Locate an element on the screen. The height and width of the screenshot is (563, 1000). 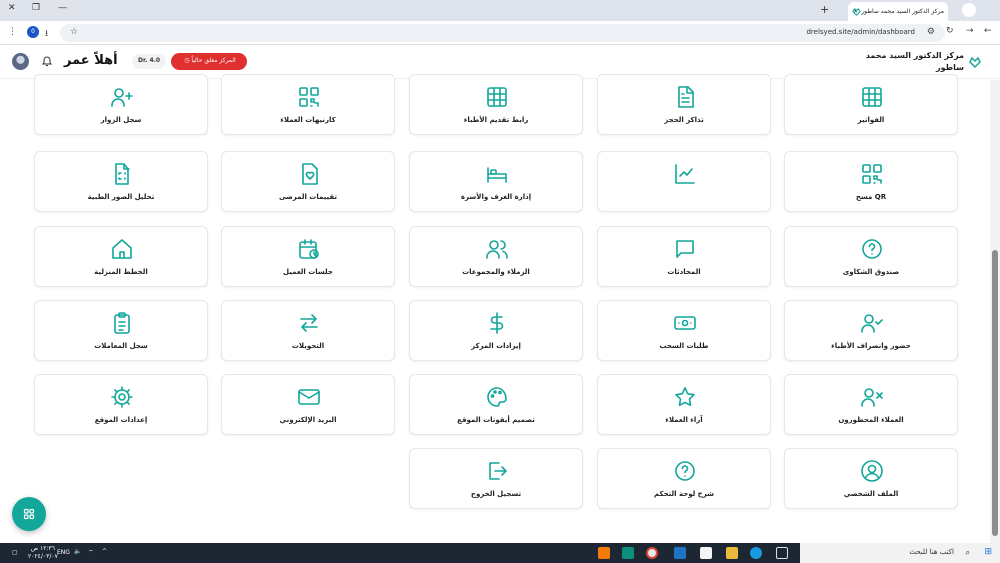
dashboard-card: إدارة الغرف والأسرة is located at coordinates (496, 181).